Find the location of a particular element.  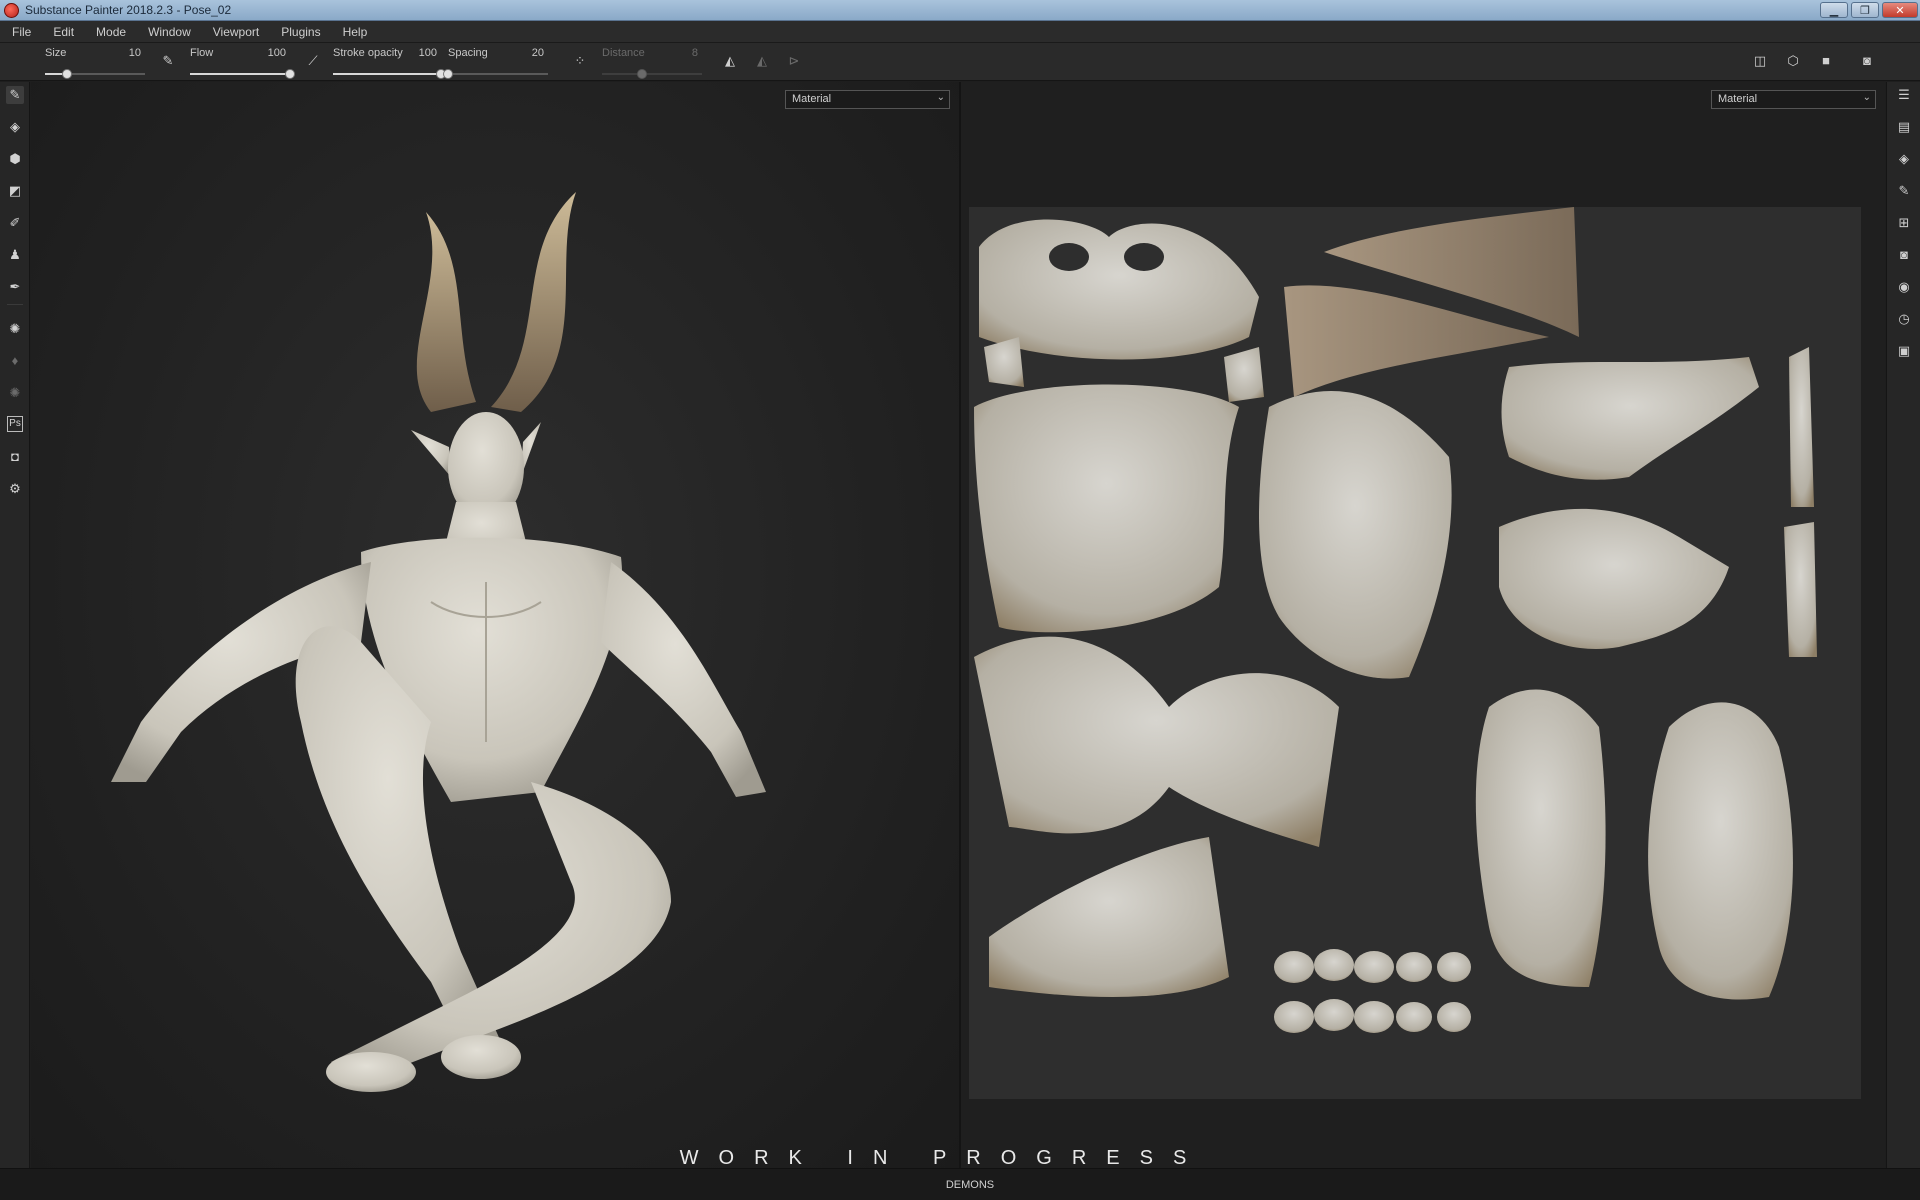

app-logo-icon is located at coordinates (11, 10).